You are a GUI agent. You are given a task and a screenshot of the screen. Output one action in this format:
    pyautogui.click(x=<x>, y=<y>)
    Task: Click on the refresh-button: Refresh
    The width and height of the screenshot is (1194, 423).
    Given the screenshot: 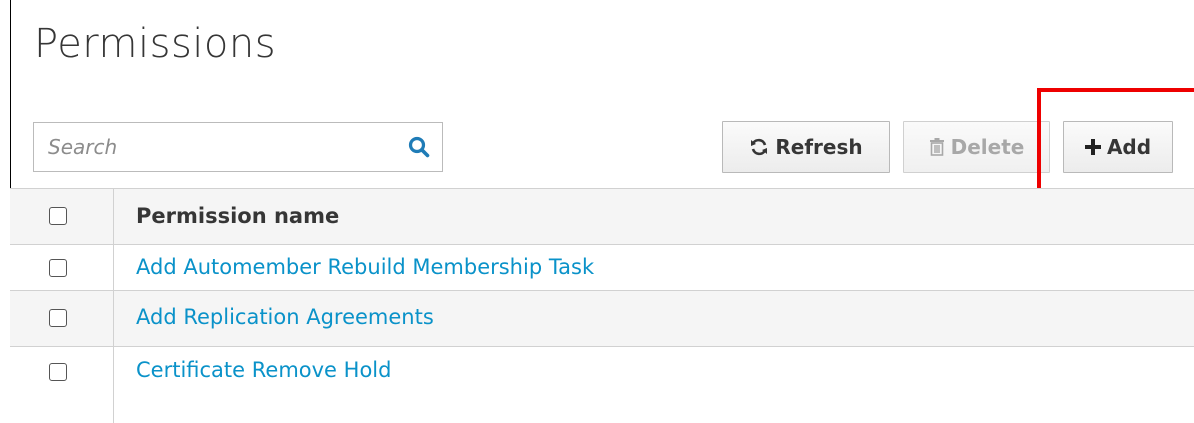 What is the action you would take?
    pyautogui.click(x=806, y=147)
    